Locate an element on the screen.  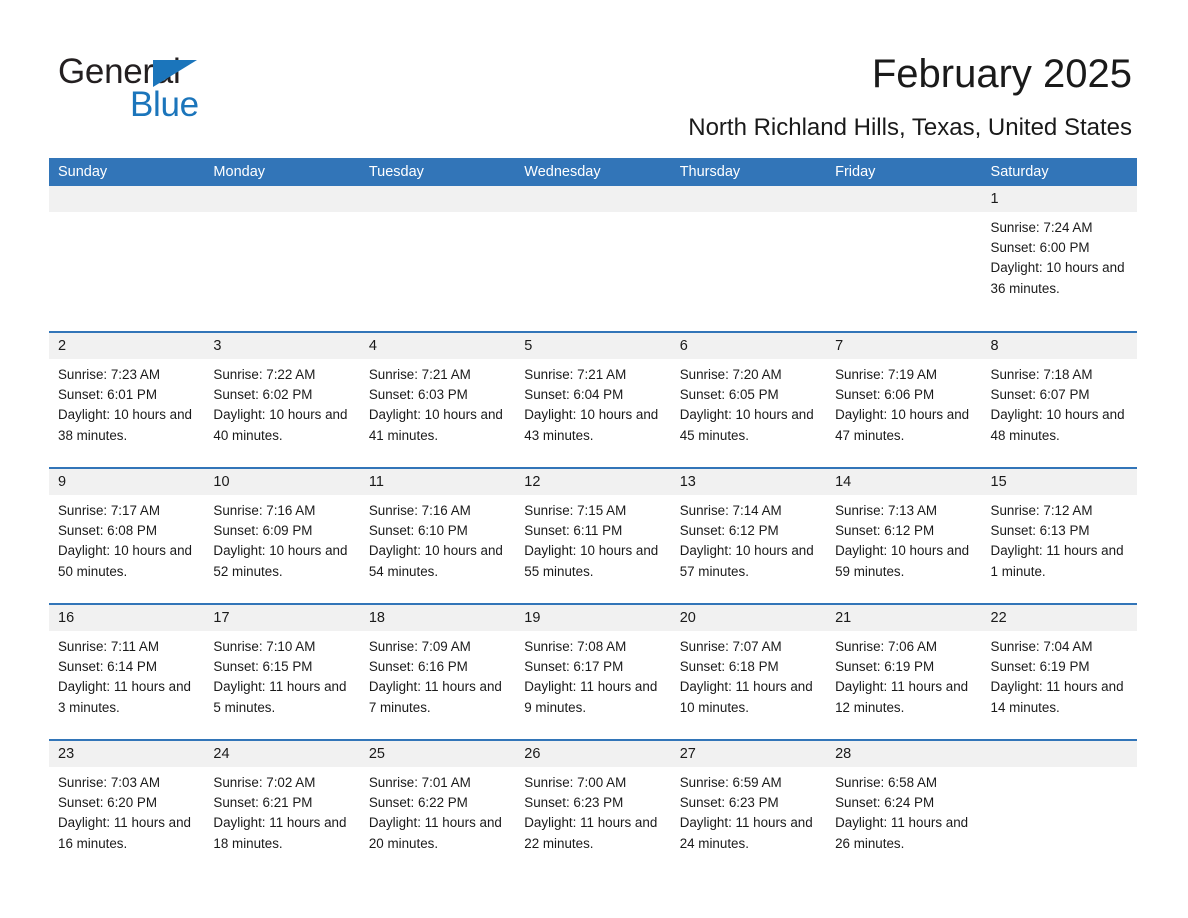
day-number-band: 21 is located at coordinates (904, 618).